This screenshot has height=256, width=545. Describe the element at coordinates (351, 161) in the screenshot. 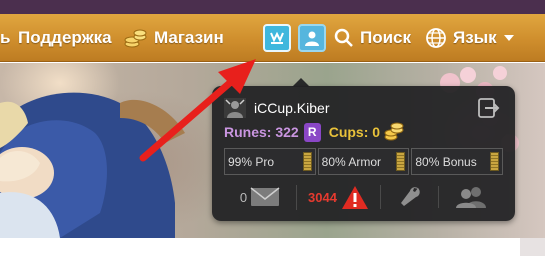

I see `bar-armor-label: 80% Armor` at that location.